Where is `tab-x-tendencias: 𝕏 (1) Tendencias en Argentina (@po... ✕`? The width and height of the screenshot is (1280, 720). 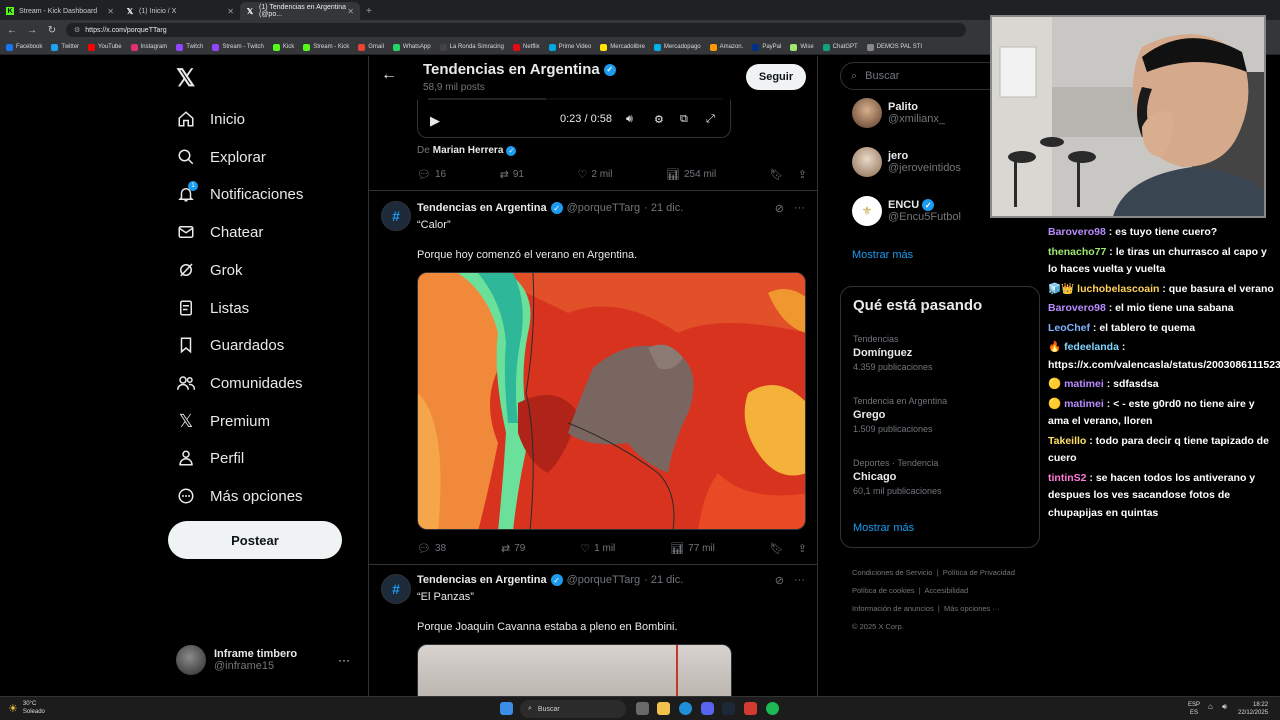 tab-x-tendencias: 𝕏 (1) Tendencias en Argentina (@po... ✕ is located at coordinates (300, 11).